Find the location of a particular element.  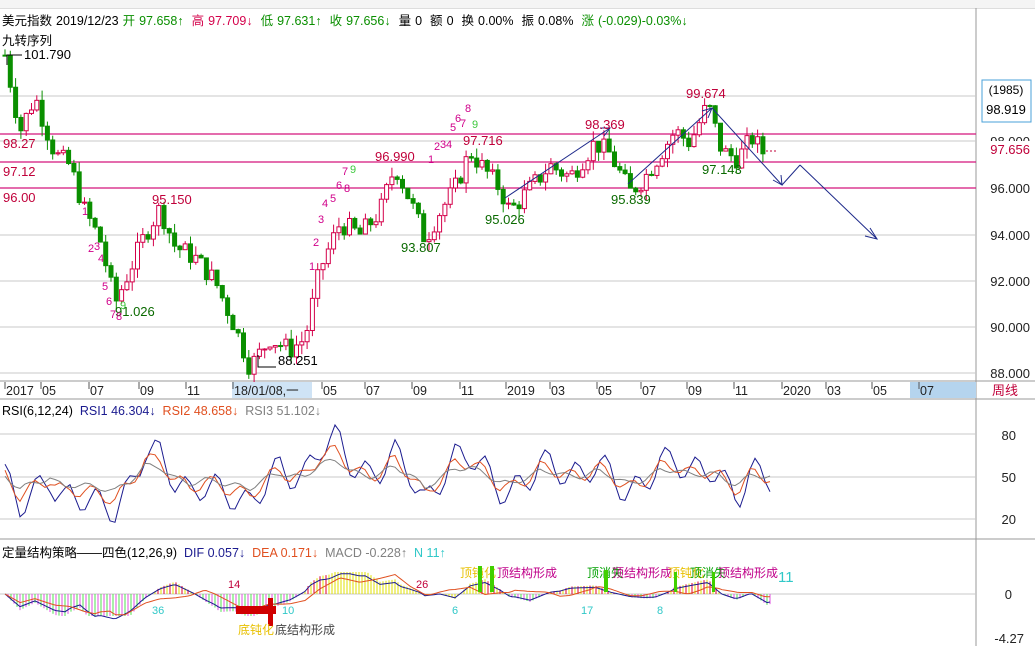

last-price-label: 97.656 is located at coordinates (1010, 149).